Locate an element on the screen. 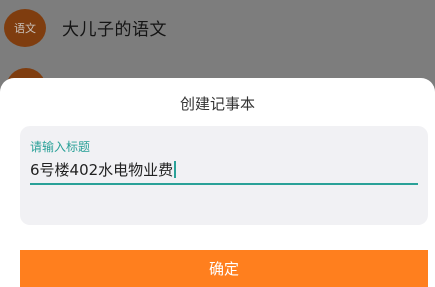  dialog-title: 创建记事本 is located at coordinates (217, 104).